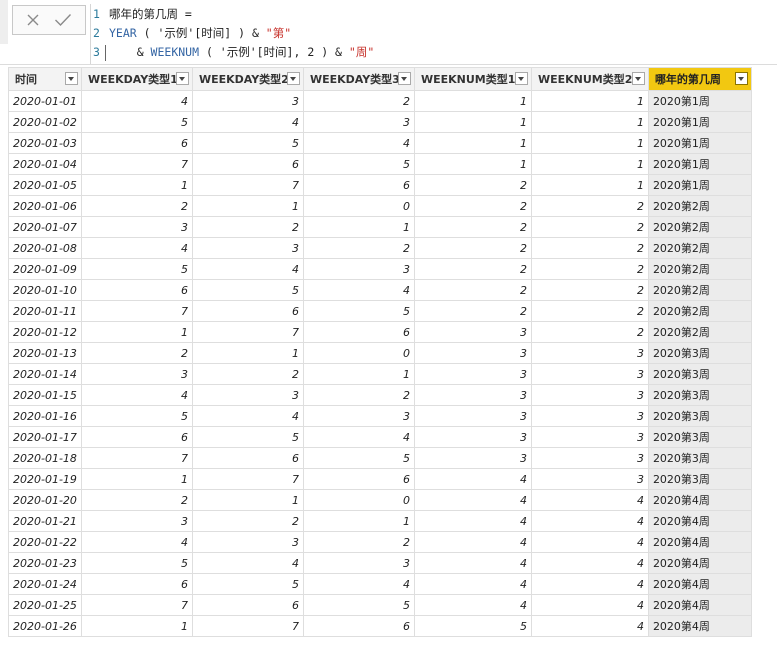 Image resolution: width=777 pixels, height=650 pixels. What do you see at coordinates (45, 374) in the screenshot?
I see `table-cell: 2020-01-14` at bounding box center [45, 374].